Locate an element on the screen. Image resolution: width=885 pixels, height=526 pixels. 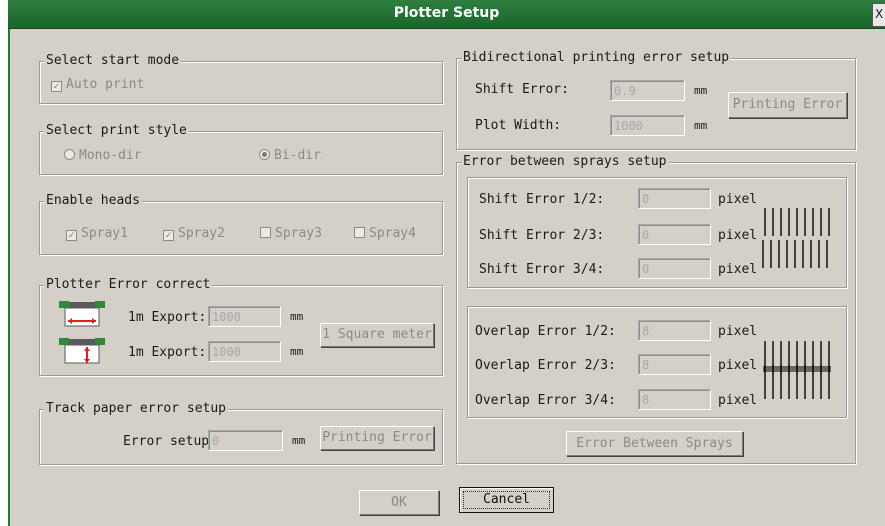
group-legend: Select print style is located at coordinates (116, 130).